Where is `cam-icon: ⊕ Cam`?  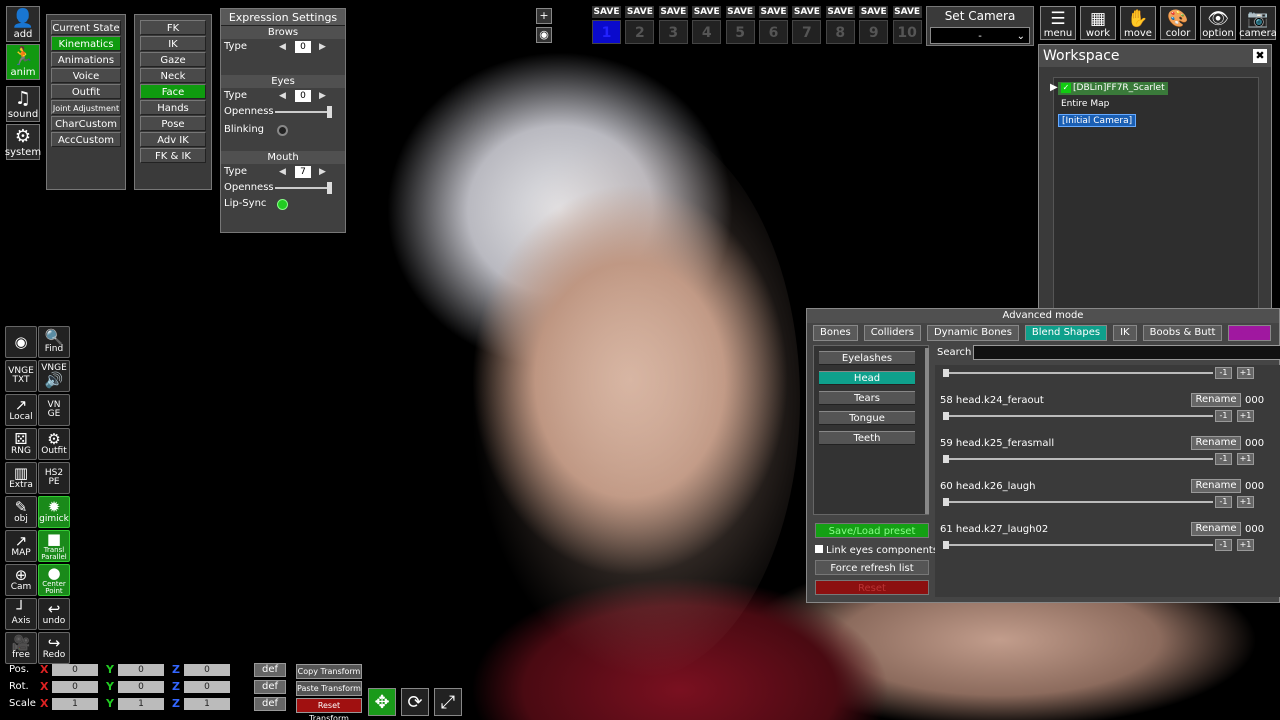
cam-icon: ⊕ Cam is located at coordinates (21, 580).